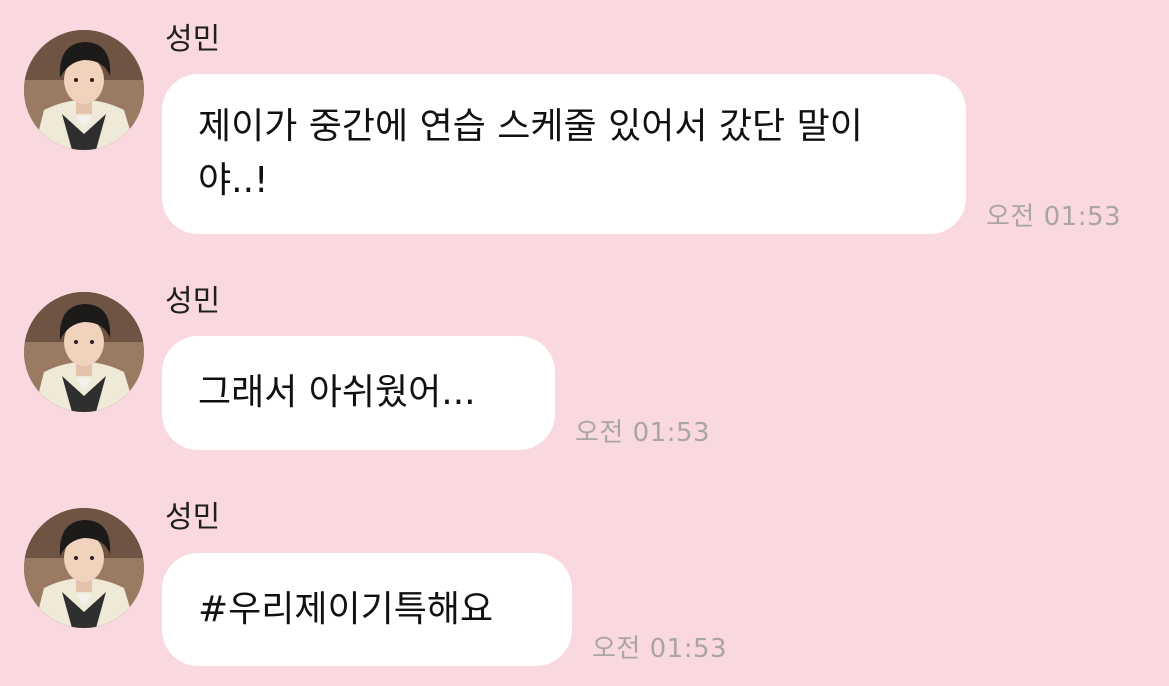 The width and height of the screenshot is (1169, 686). I want to click on message-bubble: #우리제이기특해요, so click(367, 609).